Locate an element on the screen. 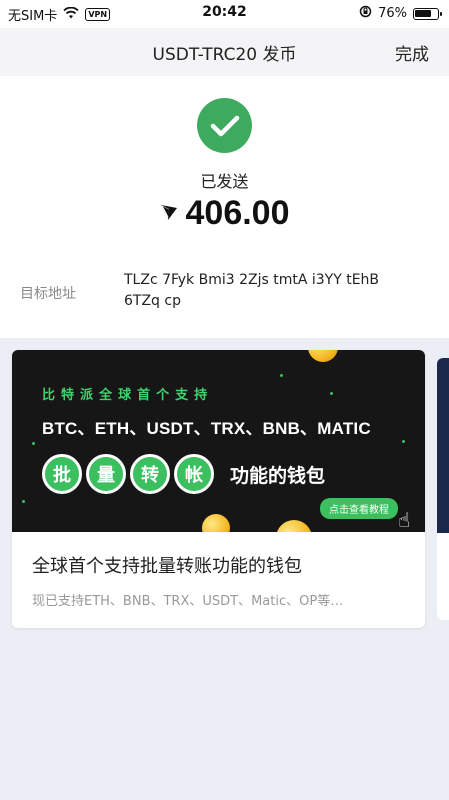 This screenshot has width=449, height=800. battery-percent: 76% is located at coordinates (392, 13).